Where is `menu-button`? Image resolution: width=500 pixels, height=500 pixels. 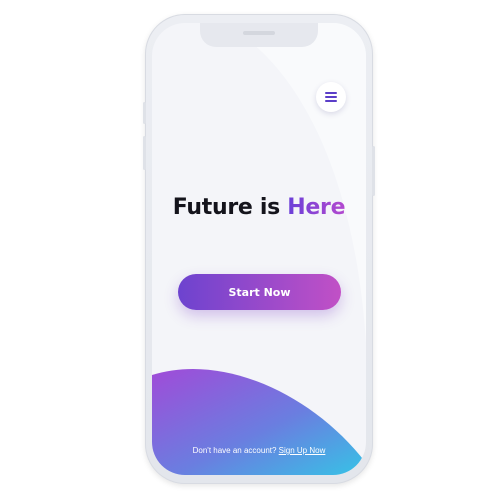 menu-button is located at coordinates (331, 97).